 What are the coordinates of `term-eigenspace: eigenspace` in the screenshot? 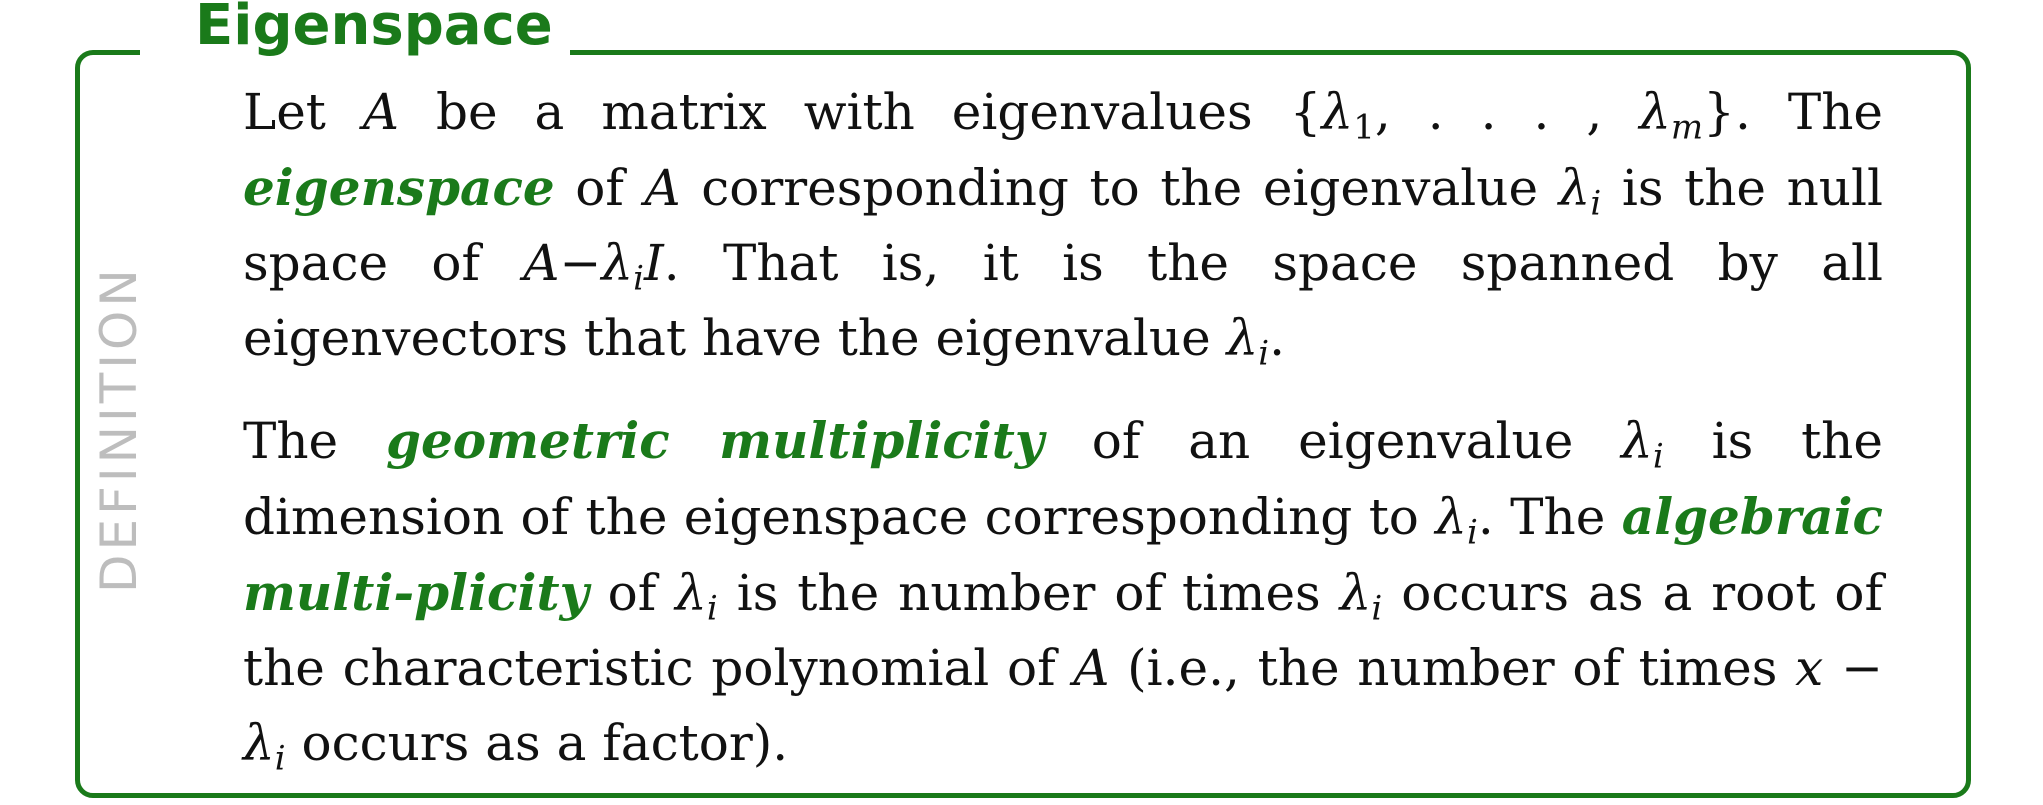 It's located at (399, 187).